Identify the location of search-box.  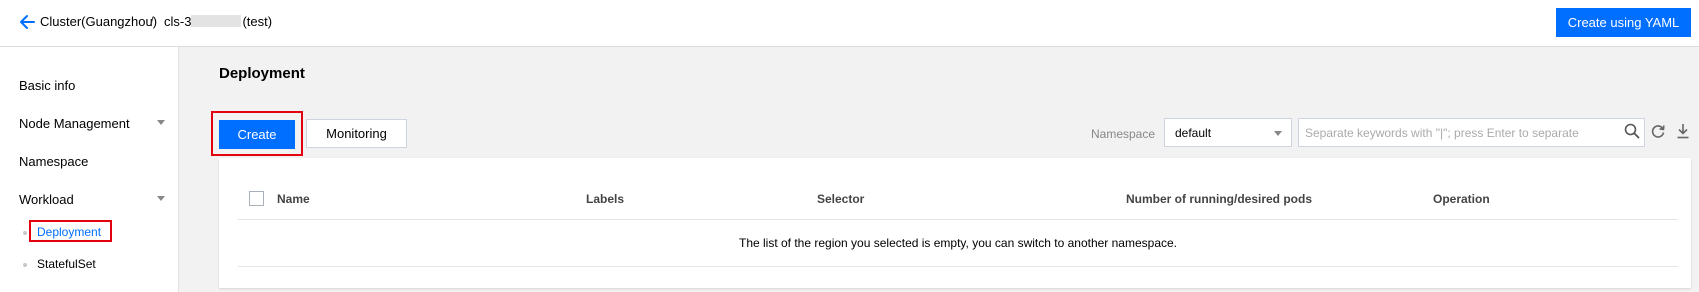
(1471, 132).